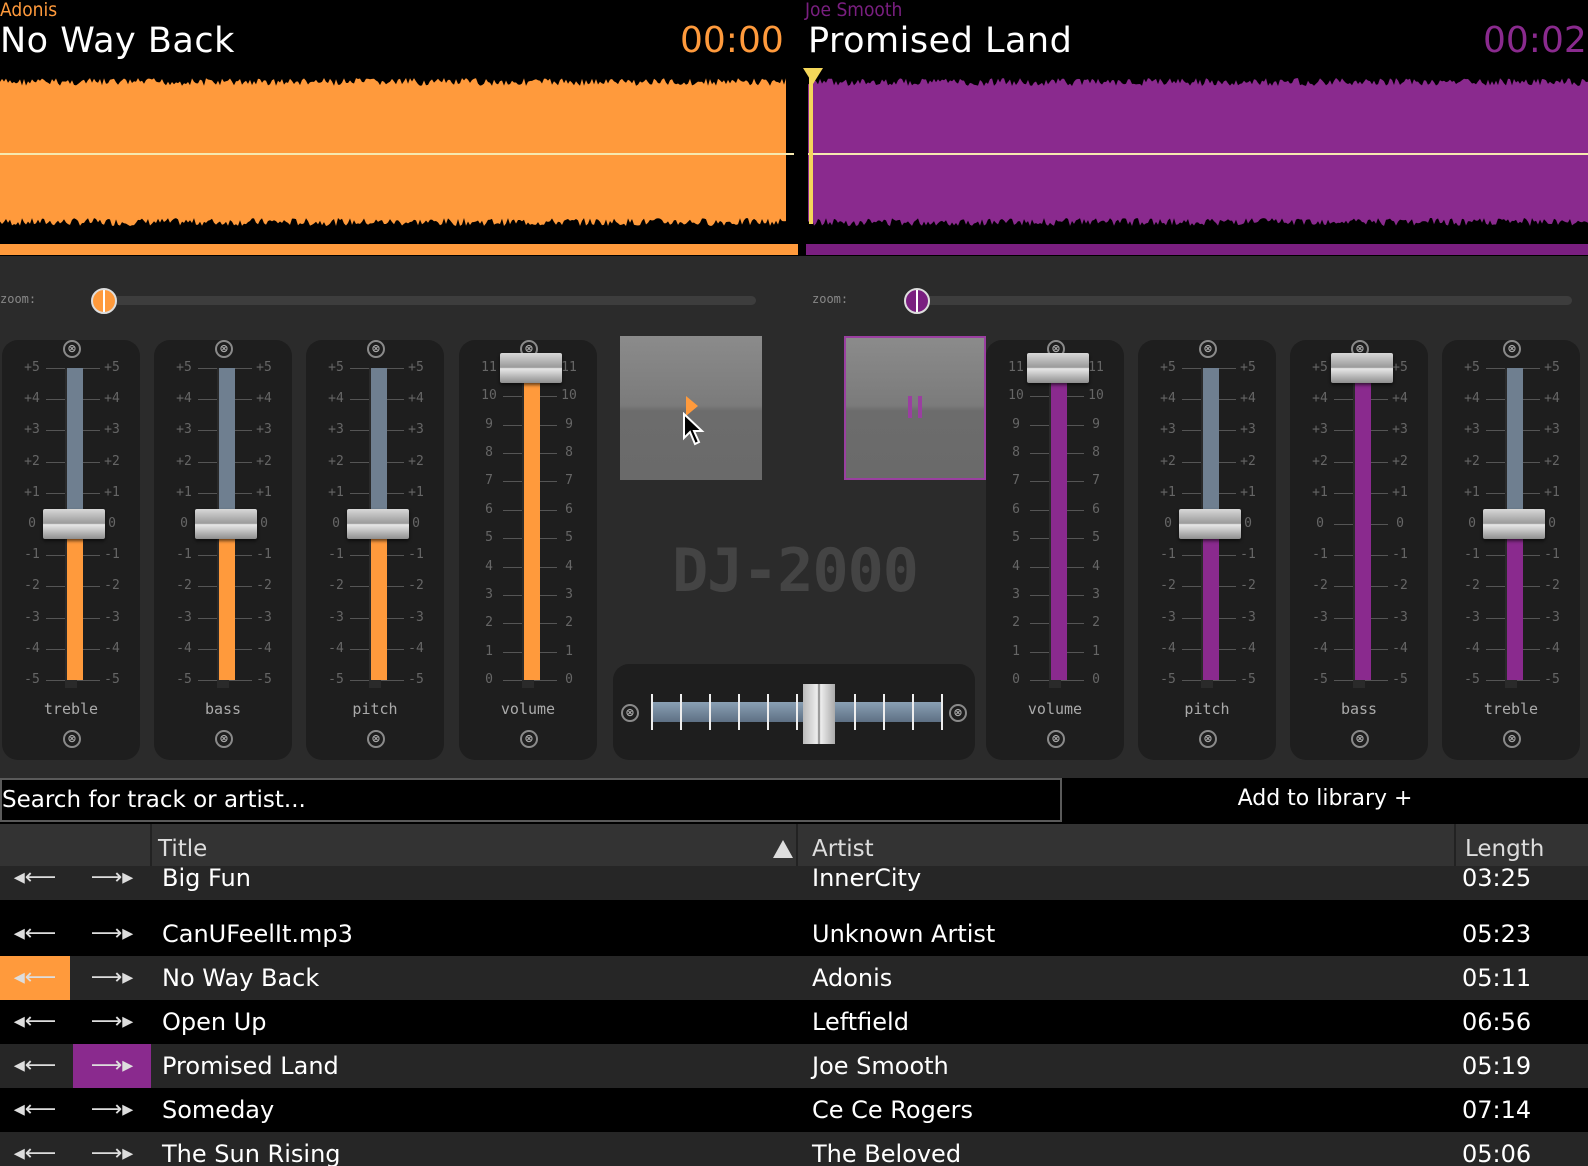 The image size is (1588, 1166). Describe the element at coordinates (1016, 424) in the screenshot. I see `scale-label-left: 9` at that location.